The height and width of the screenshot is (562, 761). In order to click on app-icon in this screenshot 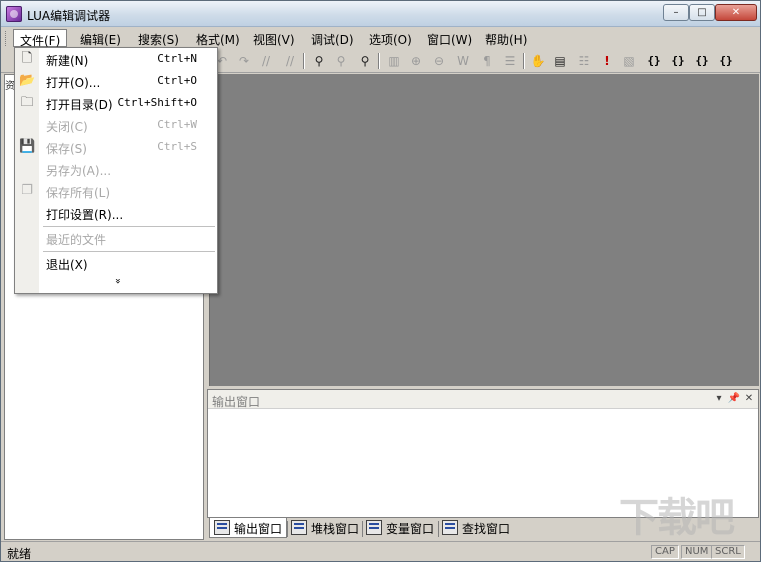, I will do `click(14, 14)`.